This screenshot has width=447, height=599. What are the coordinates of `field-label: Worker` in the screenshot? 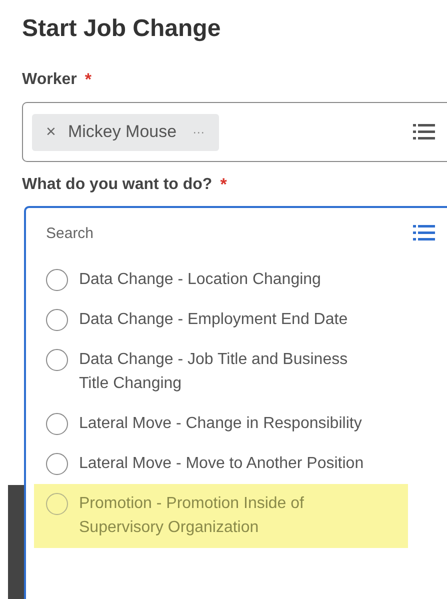 It's located at (49, 80).